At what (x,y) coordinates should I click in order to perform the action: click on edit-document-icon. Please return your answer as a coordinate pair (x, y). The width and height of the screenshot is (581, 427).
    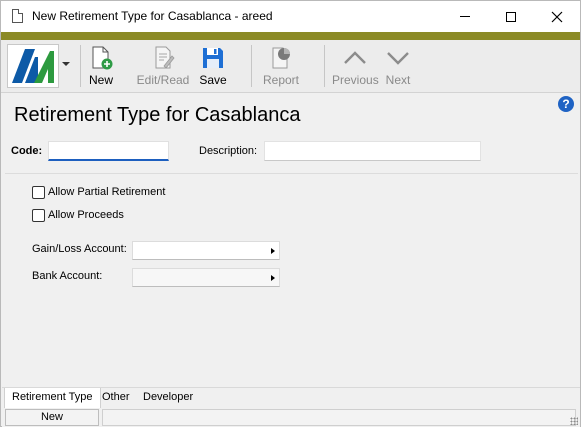
    Looking at the image, I should click on (165, 57).